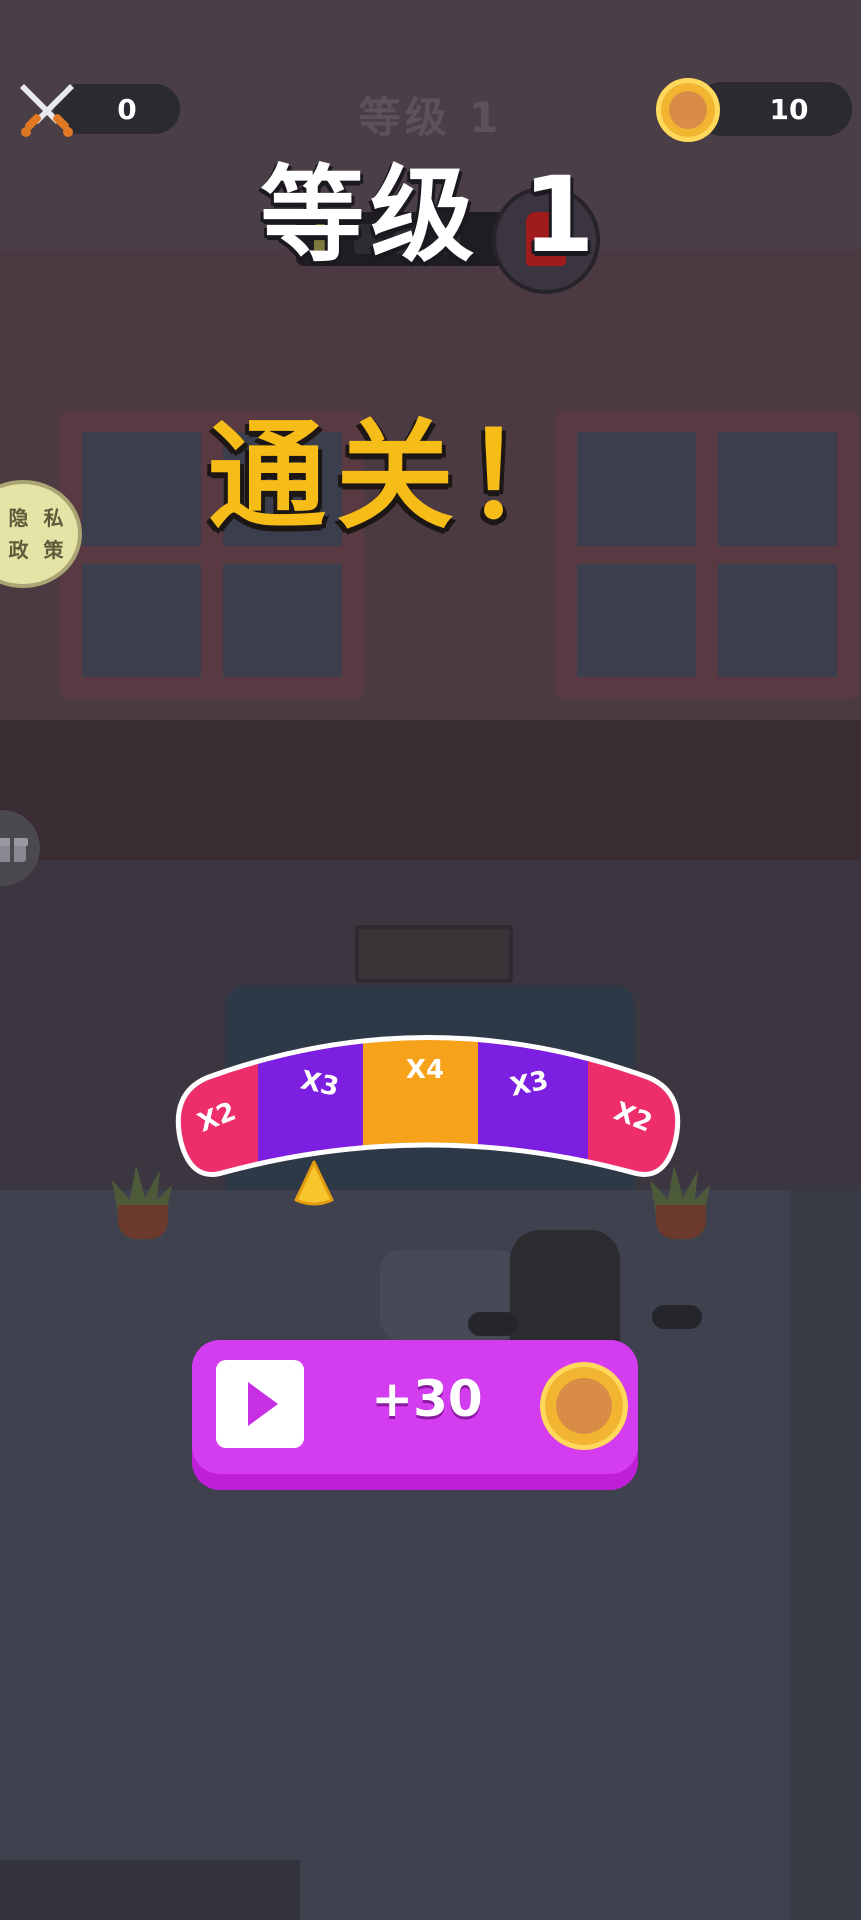 Image resolution: width=861 pixels, height=1920 pixels. I want to click on bonus-amount: +30, so click(427, 1399).